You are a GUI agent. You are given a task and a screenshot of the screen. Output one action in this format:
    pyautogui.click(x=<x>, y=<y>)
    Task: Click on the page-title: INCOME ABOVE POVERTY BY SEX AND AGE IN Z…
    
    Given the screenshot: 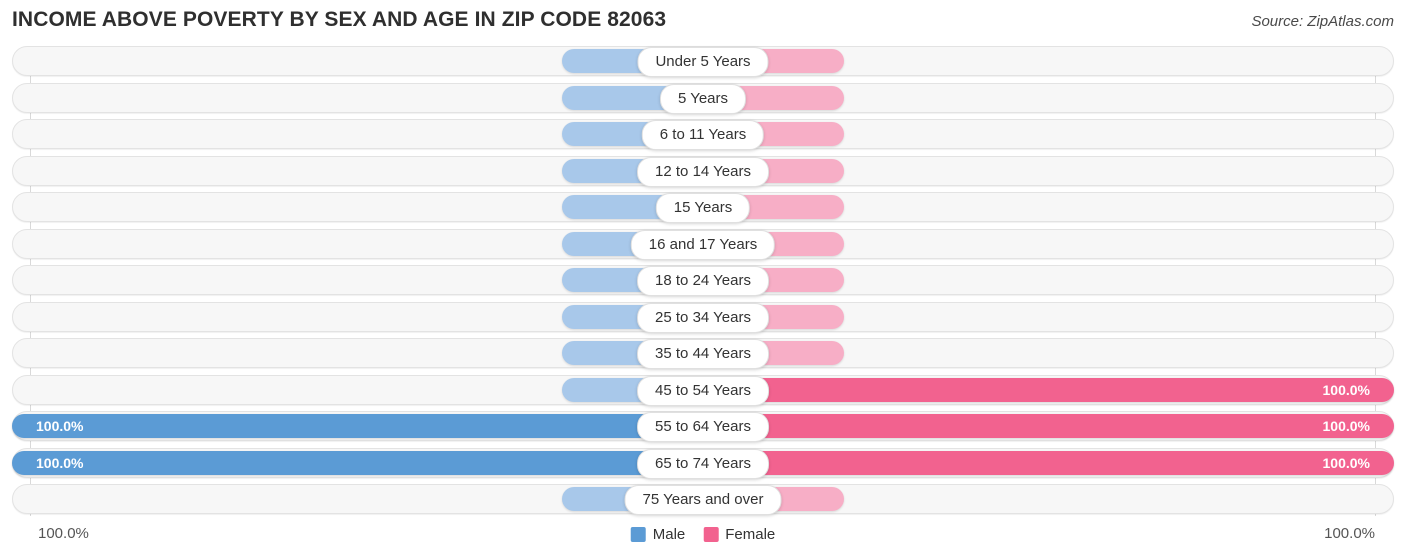 What is the action you would take?
    pyautogui.click(x=339, y=19)
    